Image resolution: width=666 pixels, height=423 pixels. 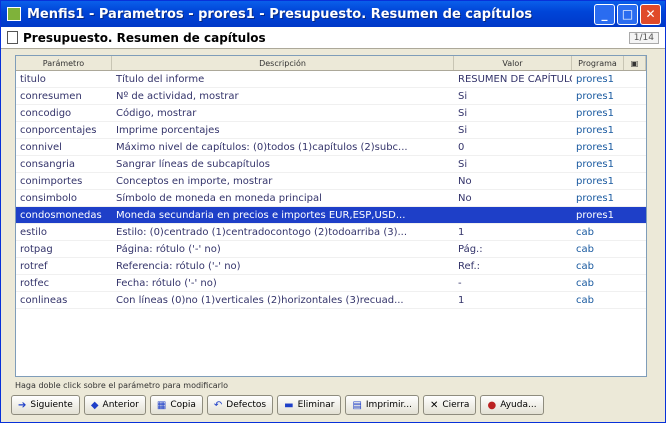 What do you see at coordinates (331, 283) in the screenshot?
I see `table-row: rotfec Fecha: rótulo ('-' no) - cab` at bounding box center [331, 283].